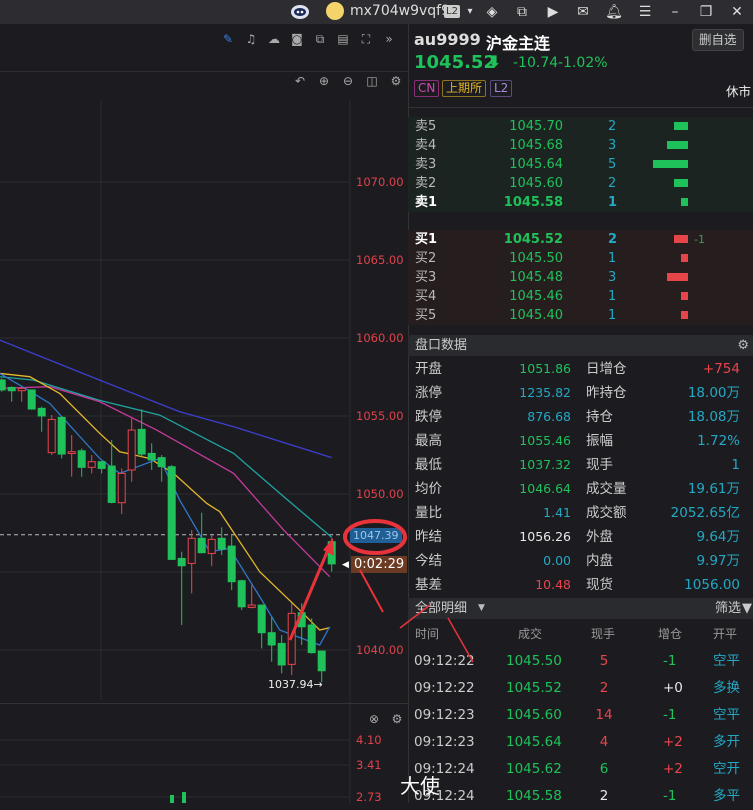 The height and width of the screenshot is (810, 753). What do you see at coordinates (441, 345) in the screenshot?
I see `stats-title: 盘口数据` at bounding box center [441, 345].